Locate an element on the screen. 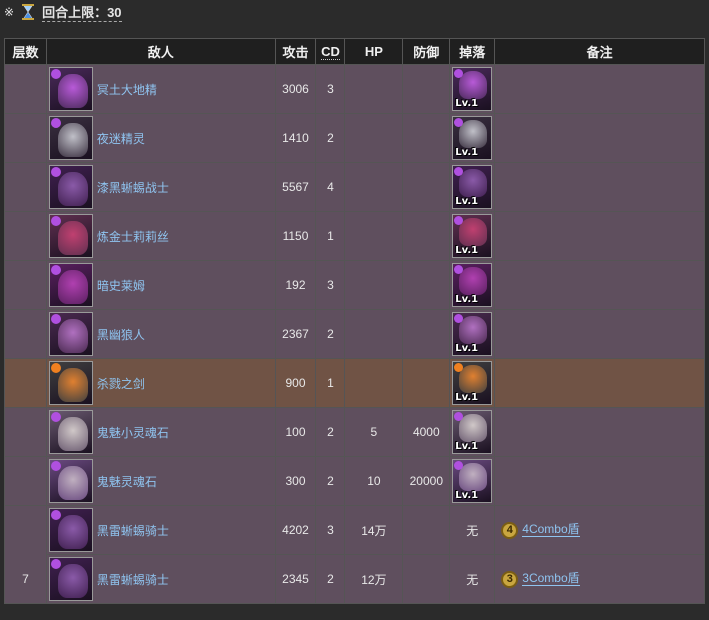 Image resolution: width=709 pixels, height=620 pixels. defense-cell: 4000 is located at coordinates (426, 432).